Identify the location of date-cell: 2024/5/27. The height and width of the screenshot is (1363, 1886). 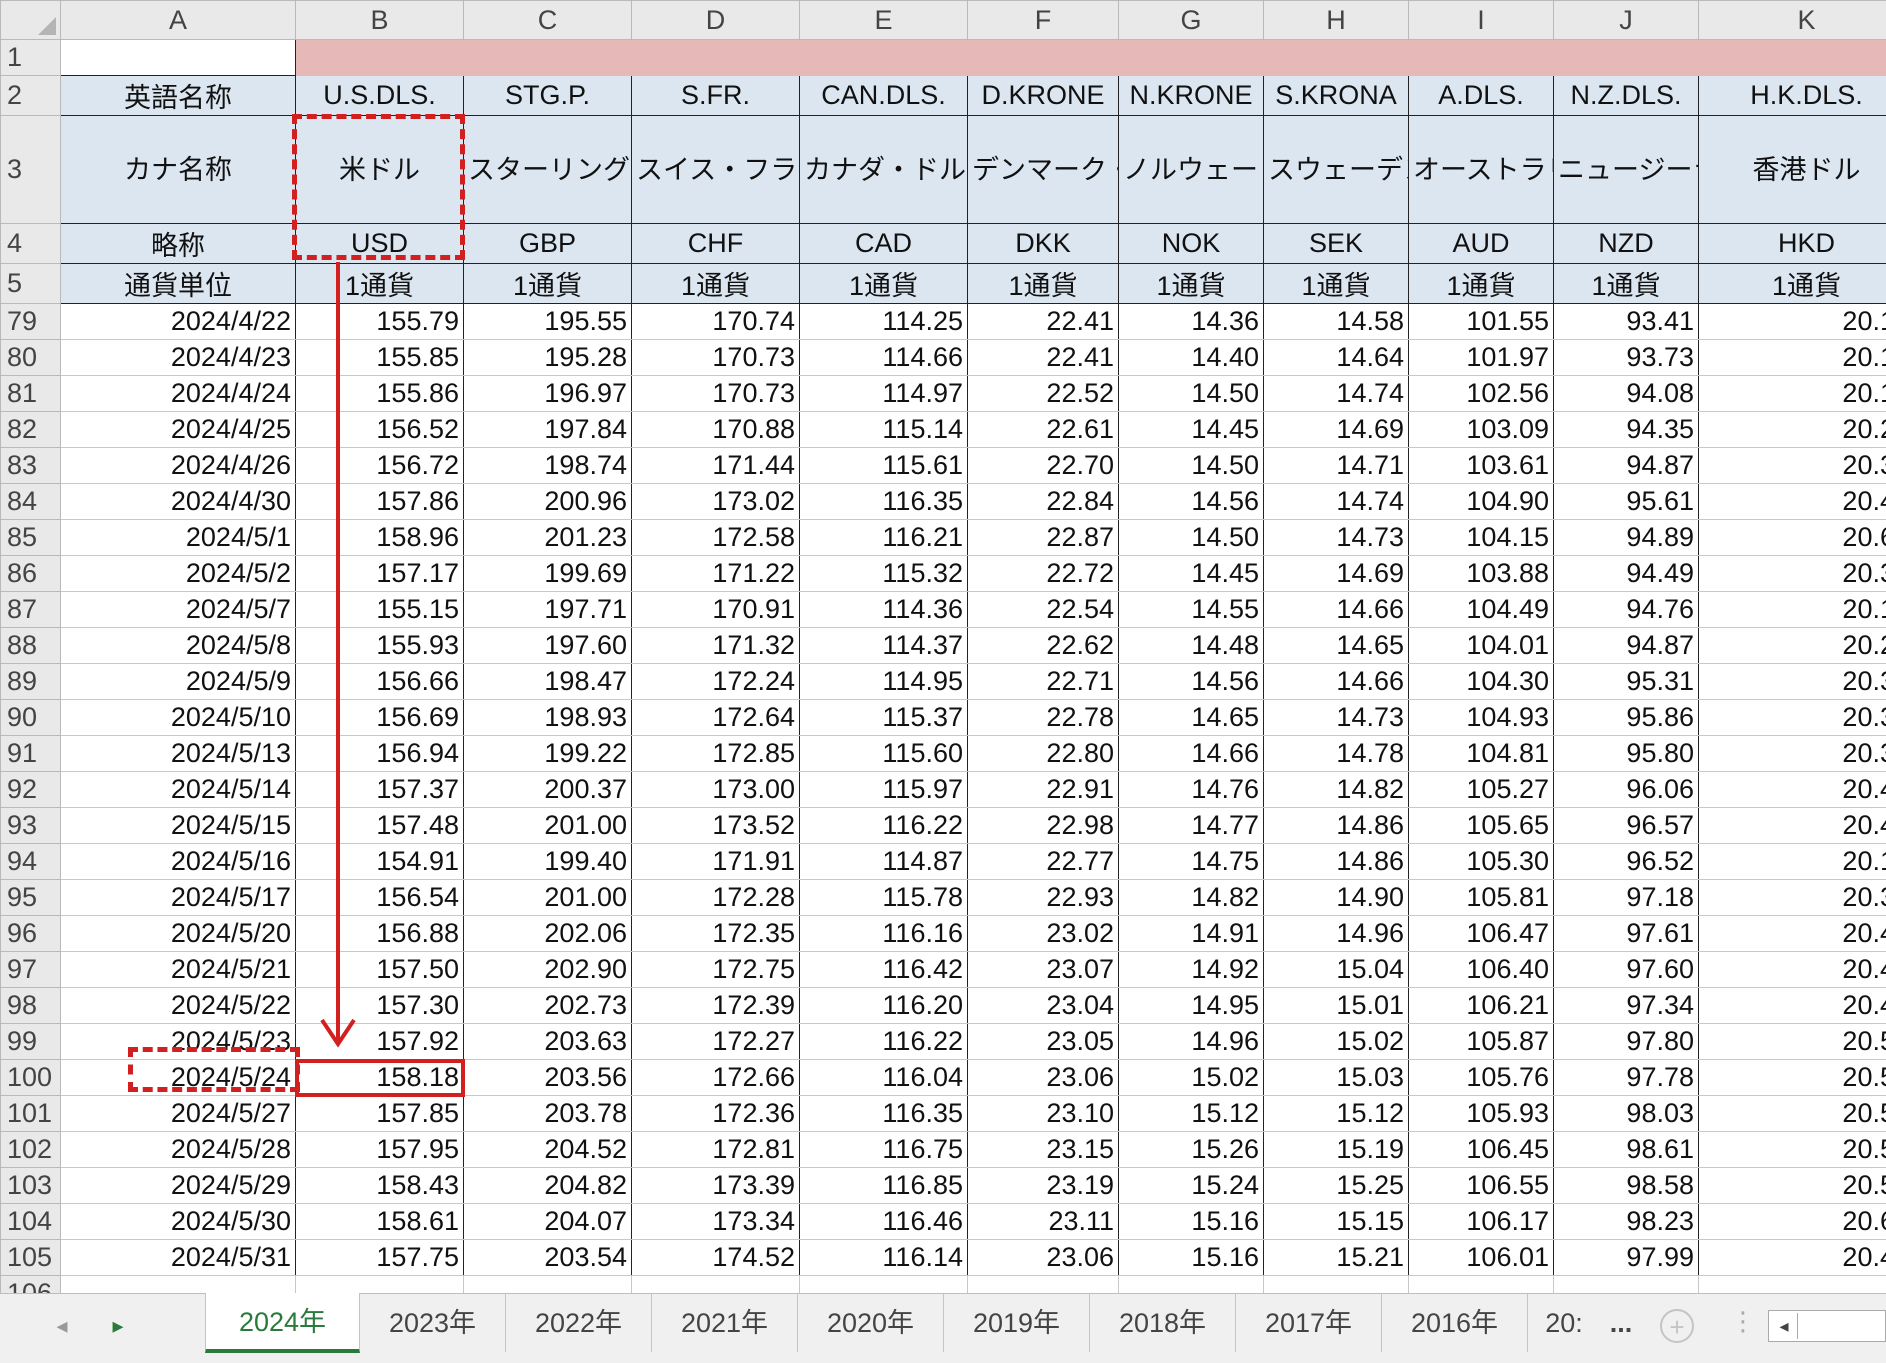
(178, 1113).